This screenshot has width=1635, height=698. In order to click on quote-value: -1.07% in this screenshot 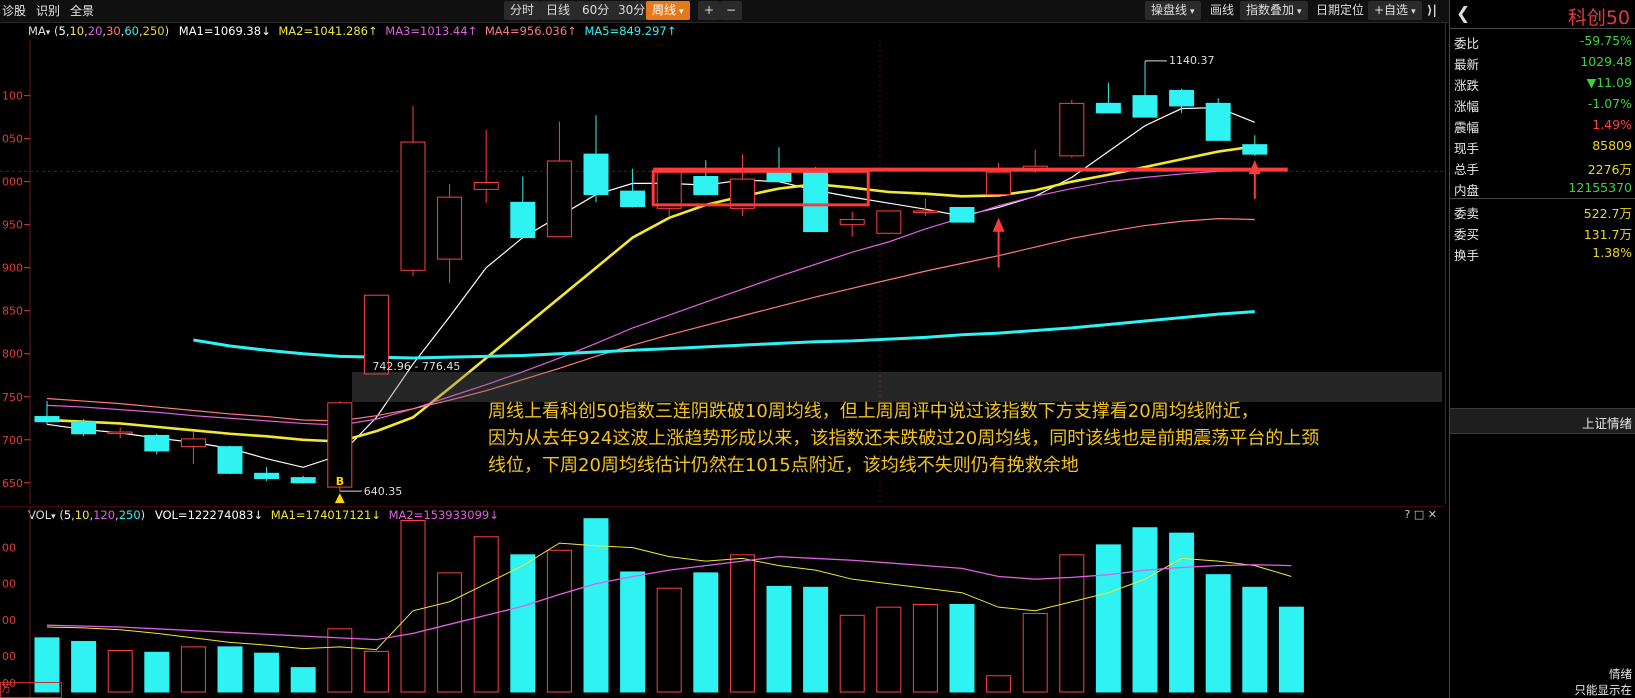, I will do `click(1609, 103)`.